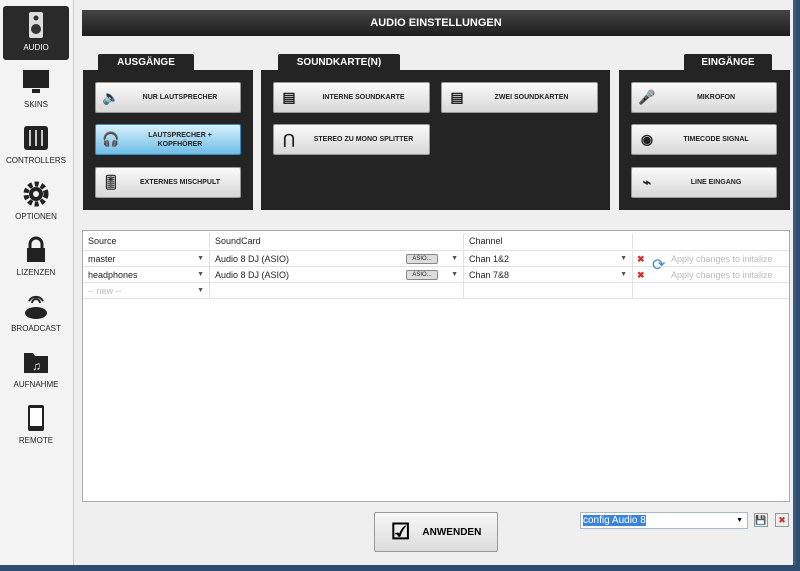  I want to click on inputs-tab: EINGÄNGE, so click(728, 62).